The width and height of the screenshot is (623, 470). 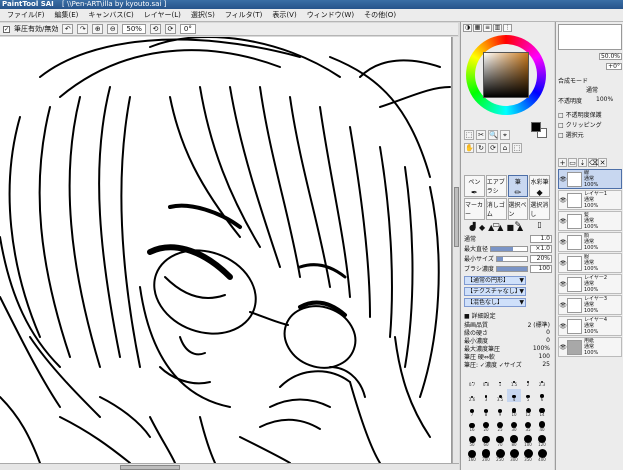 What do you see at coordinates (508, 248) in the screenshot?
I see `max-size-row: 最大直径 ×1.0` at bounding box center [508, 248].